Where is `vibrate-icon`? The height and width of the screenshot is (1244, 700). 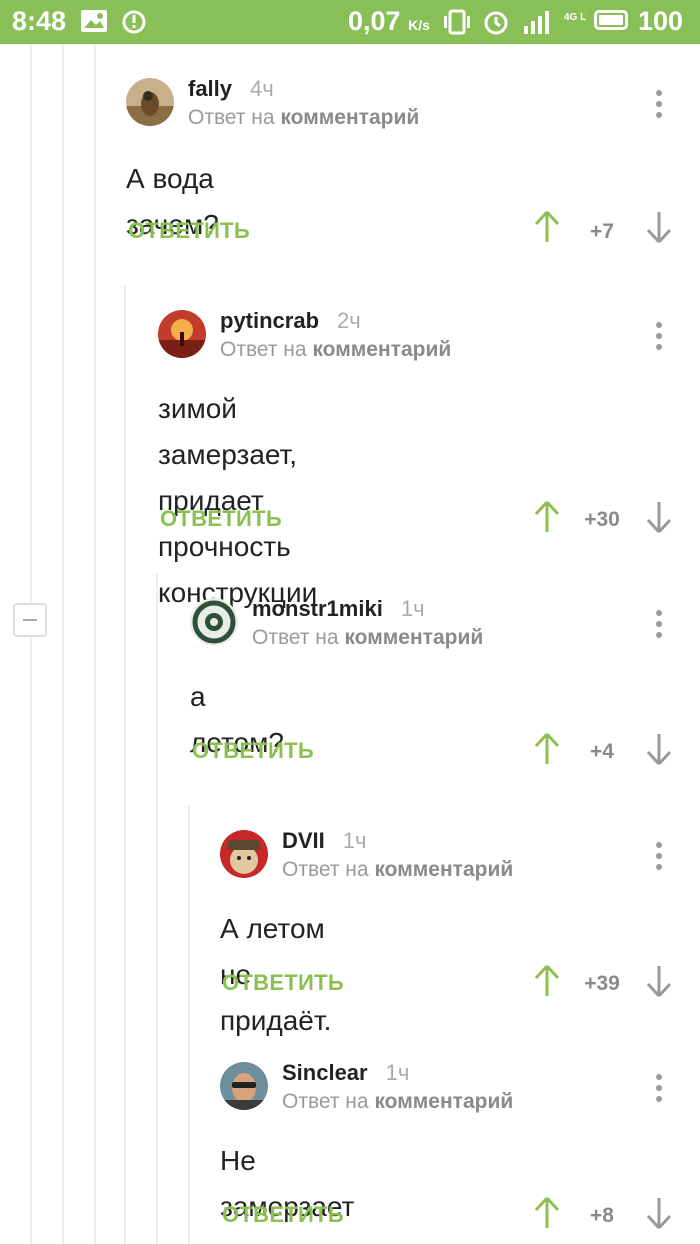
vibrate-icon is located at coordinates (457, 25).